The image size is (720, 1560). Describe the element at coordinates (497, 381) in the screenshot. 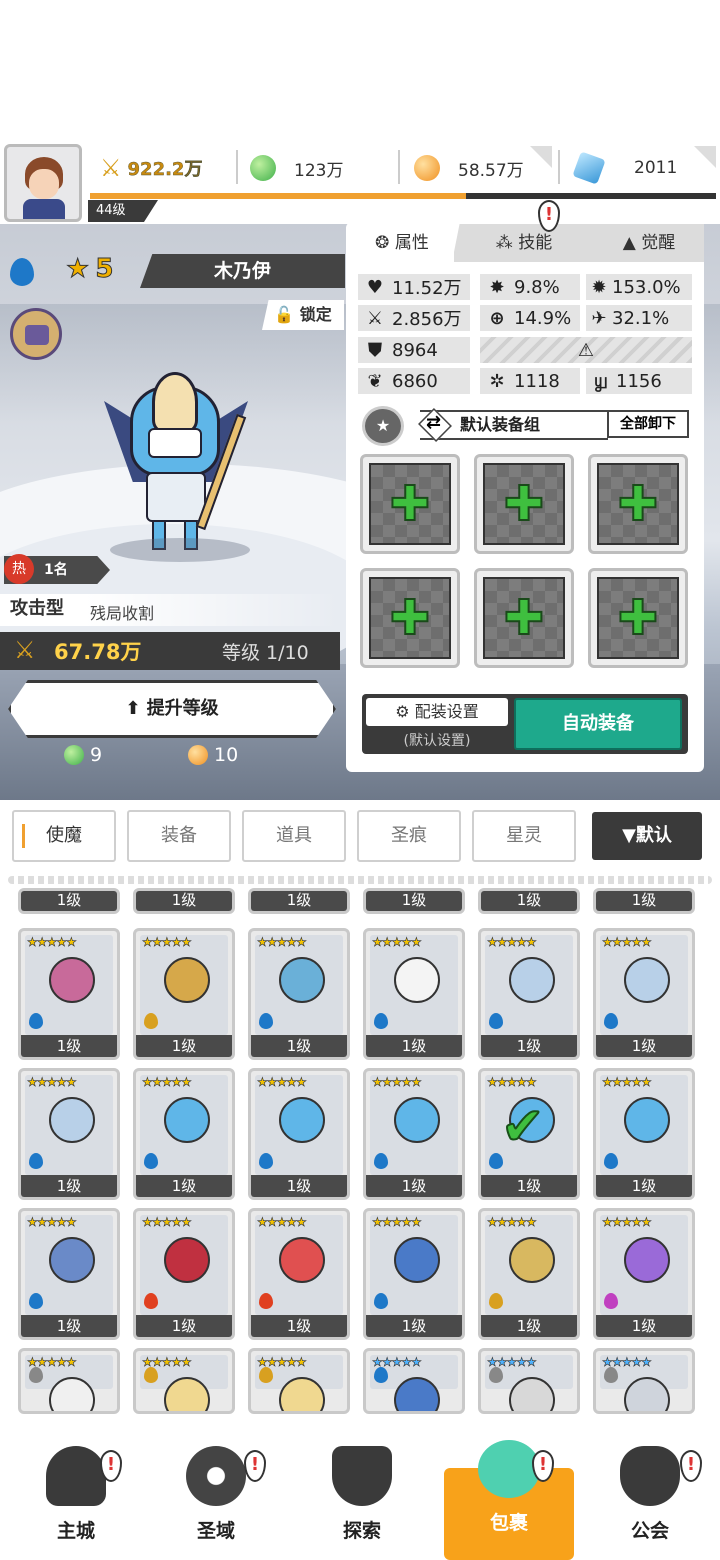

I see `vortex-icon: ✲` at that location.